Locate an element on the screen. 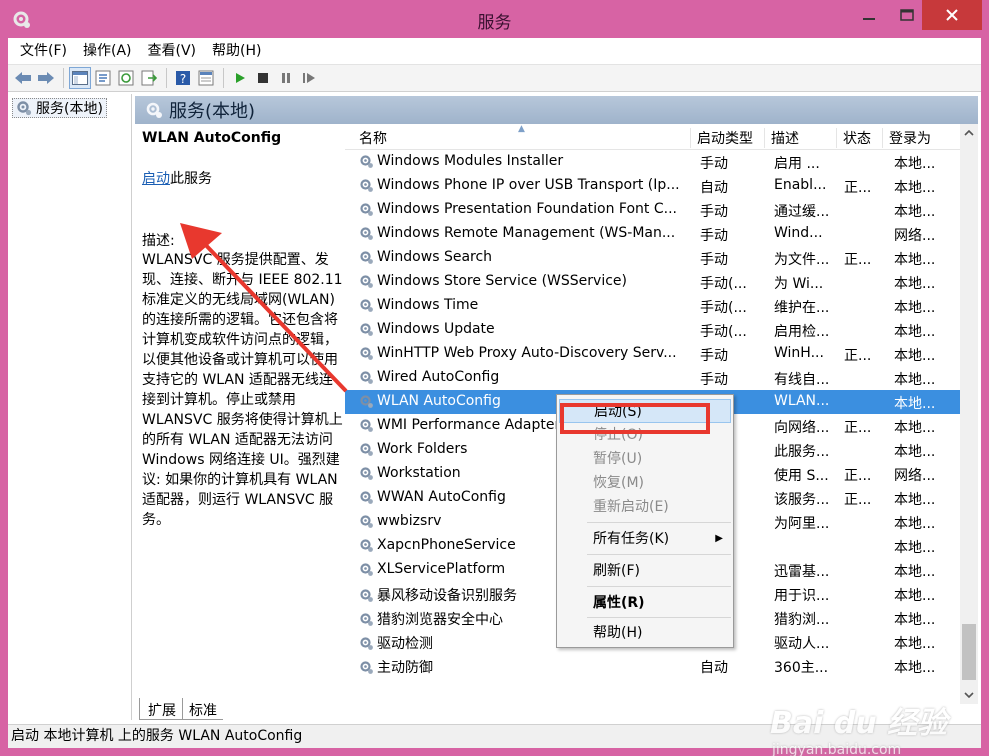  toolbar: ? is located at coordinates (494, 78).